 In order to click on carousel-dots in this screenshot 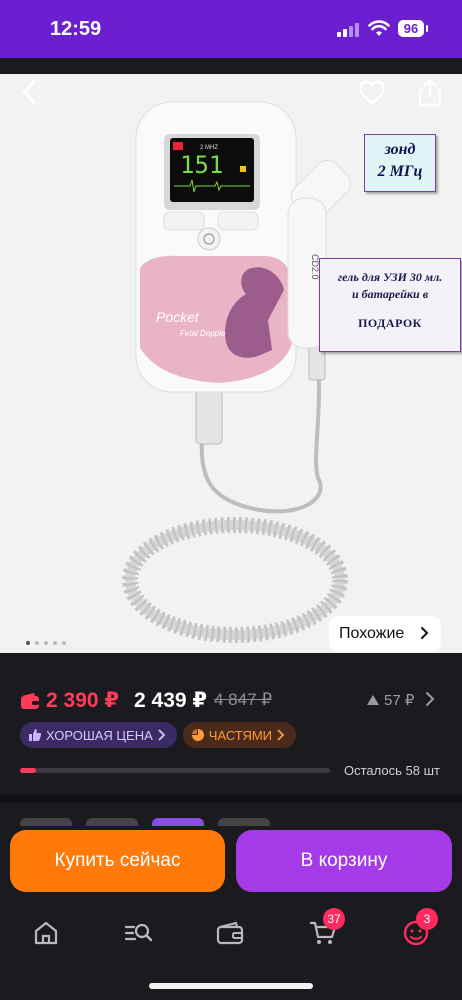, I will do `click(46, 643)`.